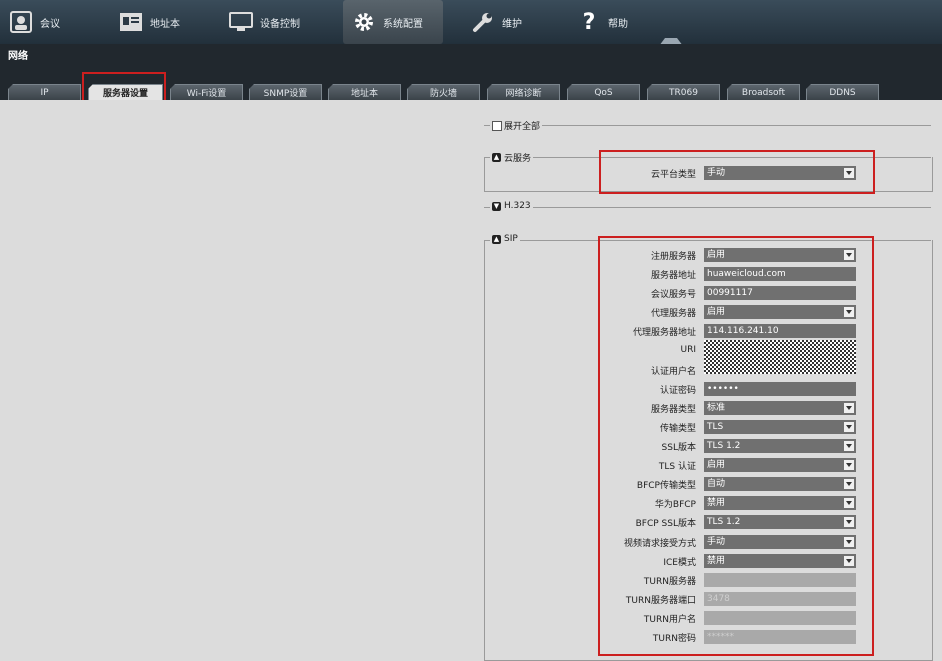 Image resolution: width=942 pixels, height=661 pixels. I want to click on tab-tr069: TR069, so click(683, 92).